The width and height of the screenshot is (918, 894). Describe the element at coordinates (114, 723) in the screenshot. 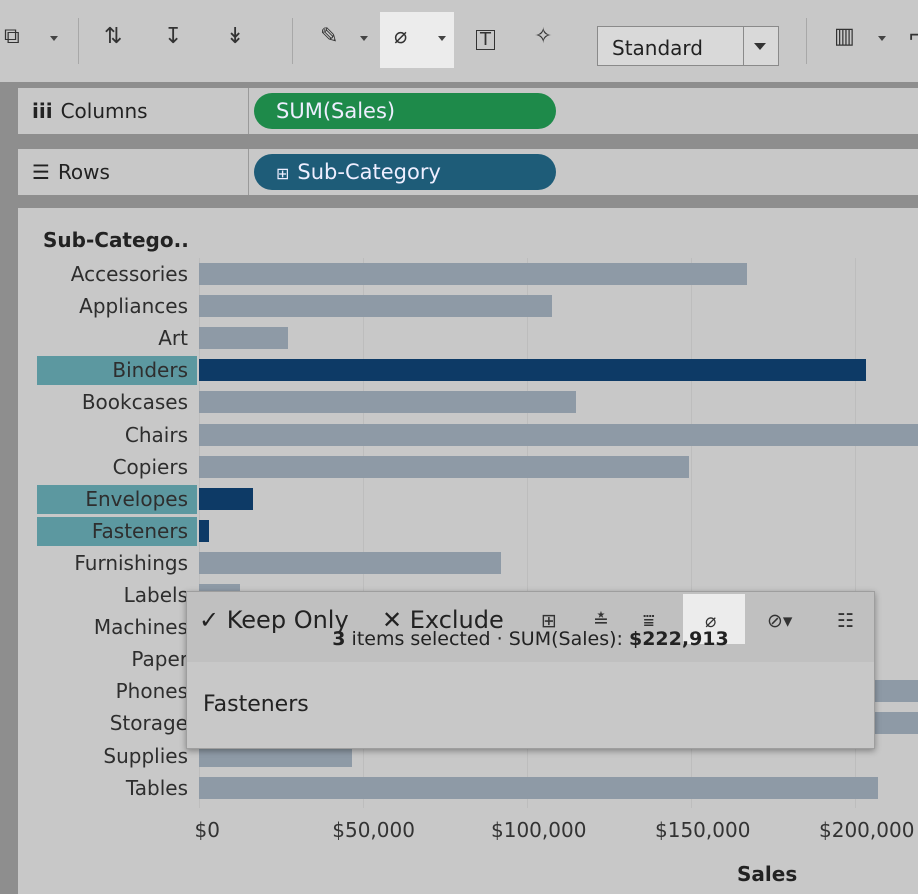

I see `category-label: Storage` at that location.